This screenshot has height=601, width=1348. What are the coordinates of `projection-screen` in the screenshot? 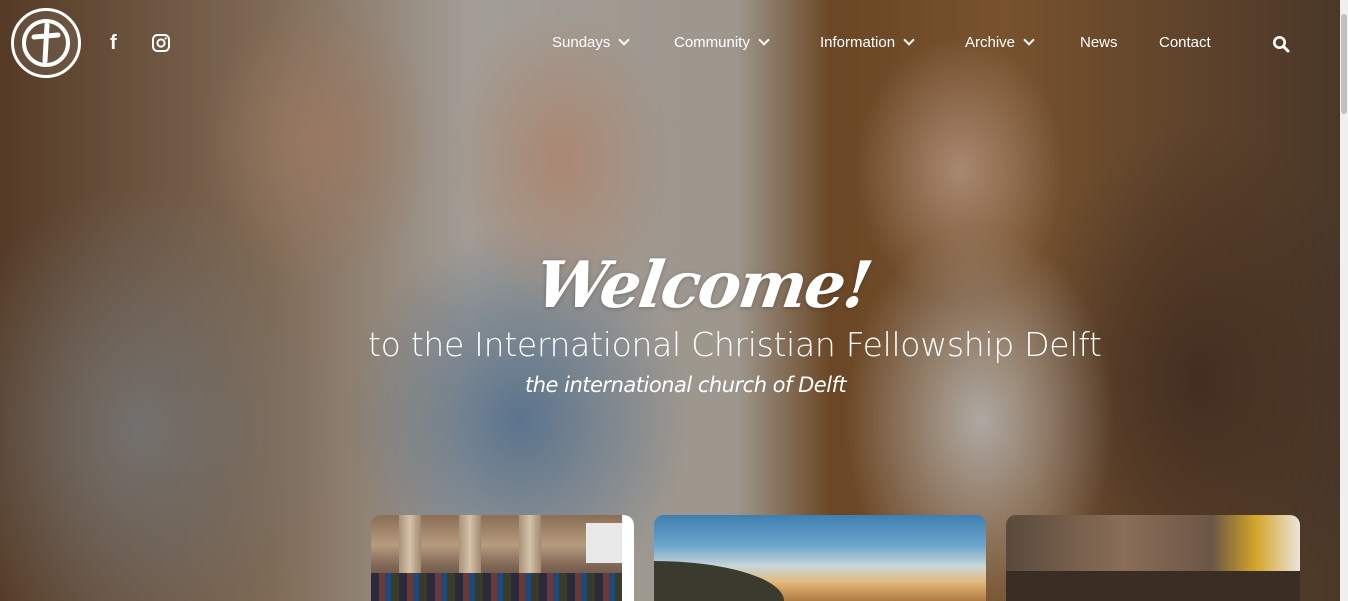 It's located at (606, 543).